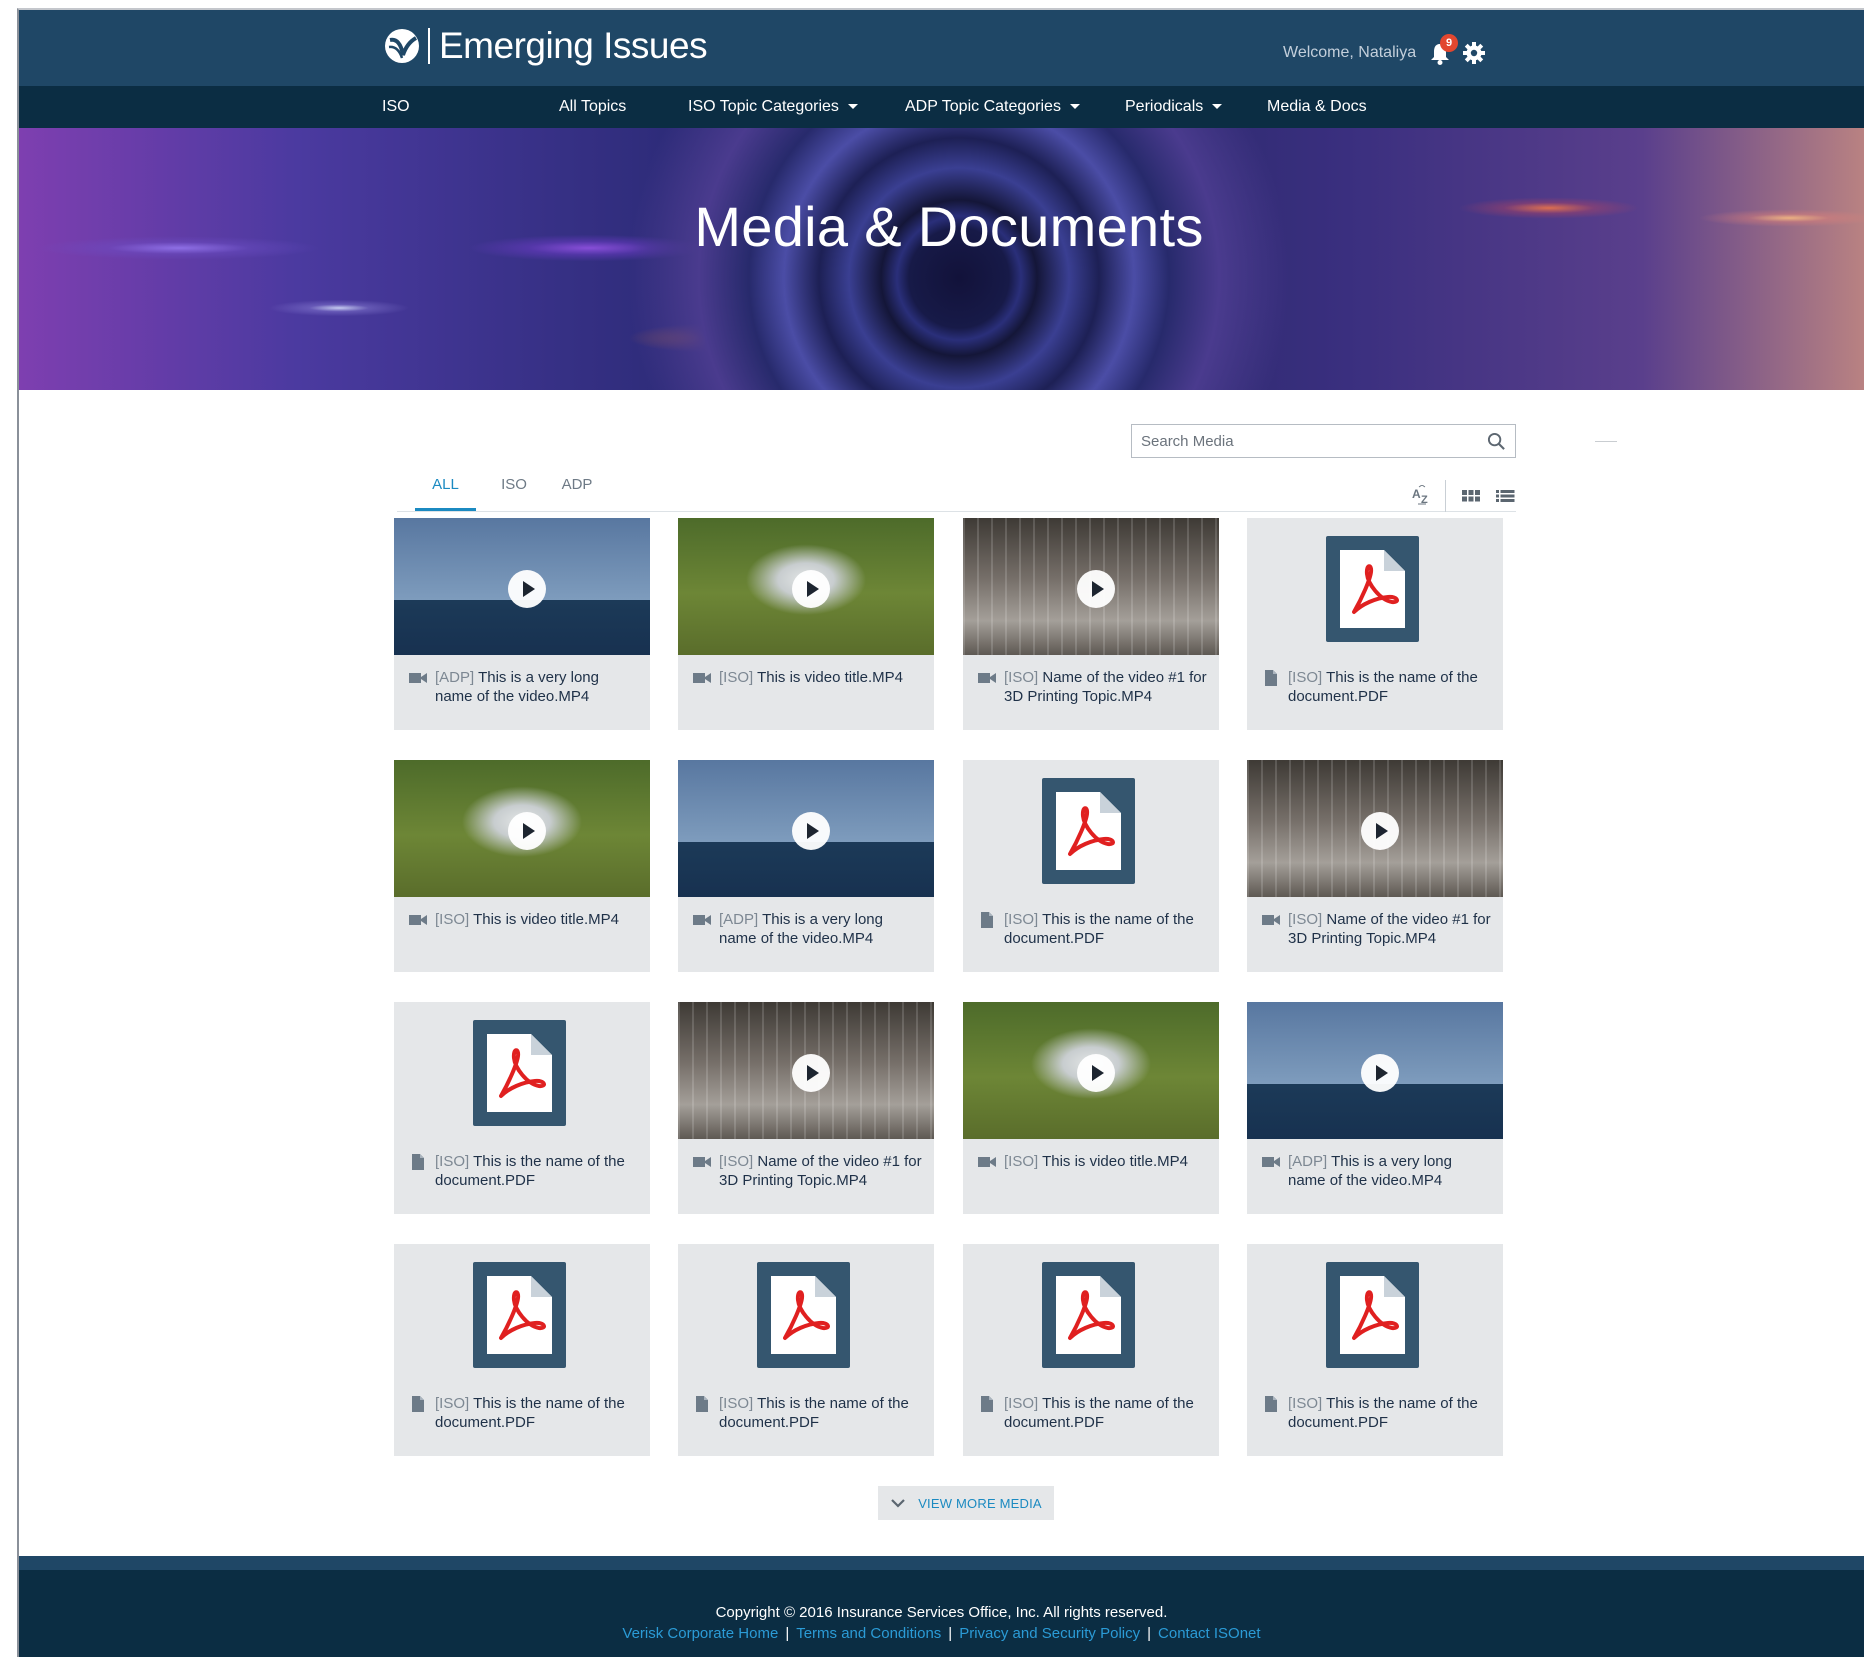 This screenshot has width=1864, height=1657. What do you see at coordinates (546, 46) in the screenshot?
I see `site-logo: Emerging Issues` at bounding box center [546, 46].